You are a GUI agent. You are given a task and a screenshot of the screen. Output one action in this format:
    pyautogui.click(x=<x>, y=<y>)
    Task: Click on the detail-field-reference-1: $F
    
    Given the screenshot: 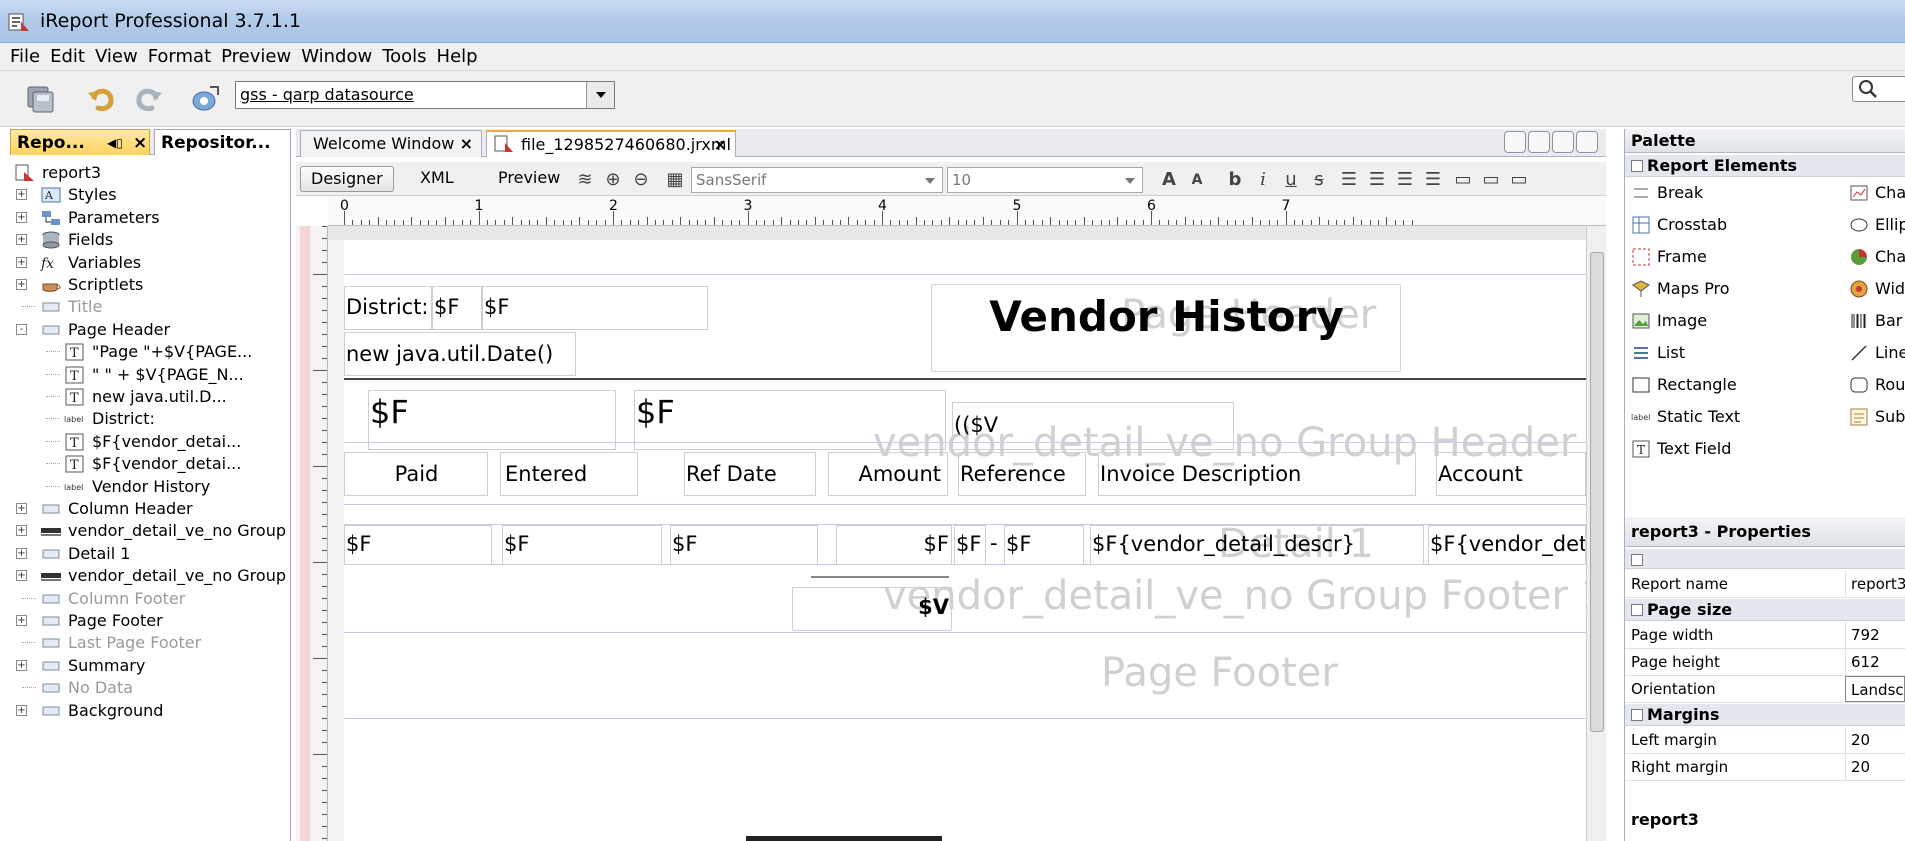 What is the action you would take?
    pyautogui.click(x=970, y=545)
    